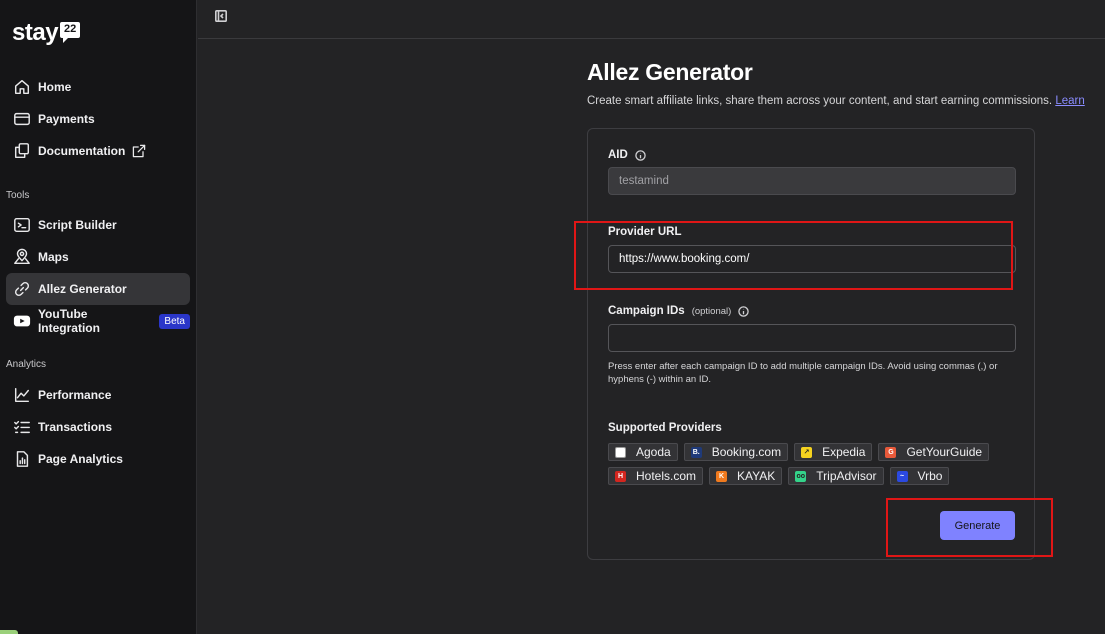 The height and width of the screenshot is (634, 1105). I want to click on page-title: Allez Generator, so click(670, 72).